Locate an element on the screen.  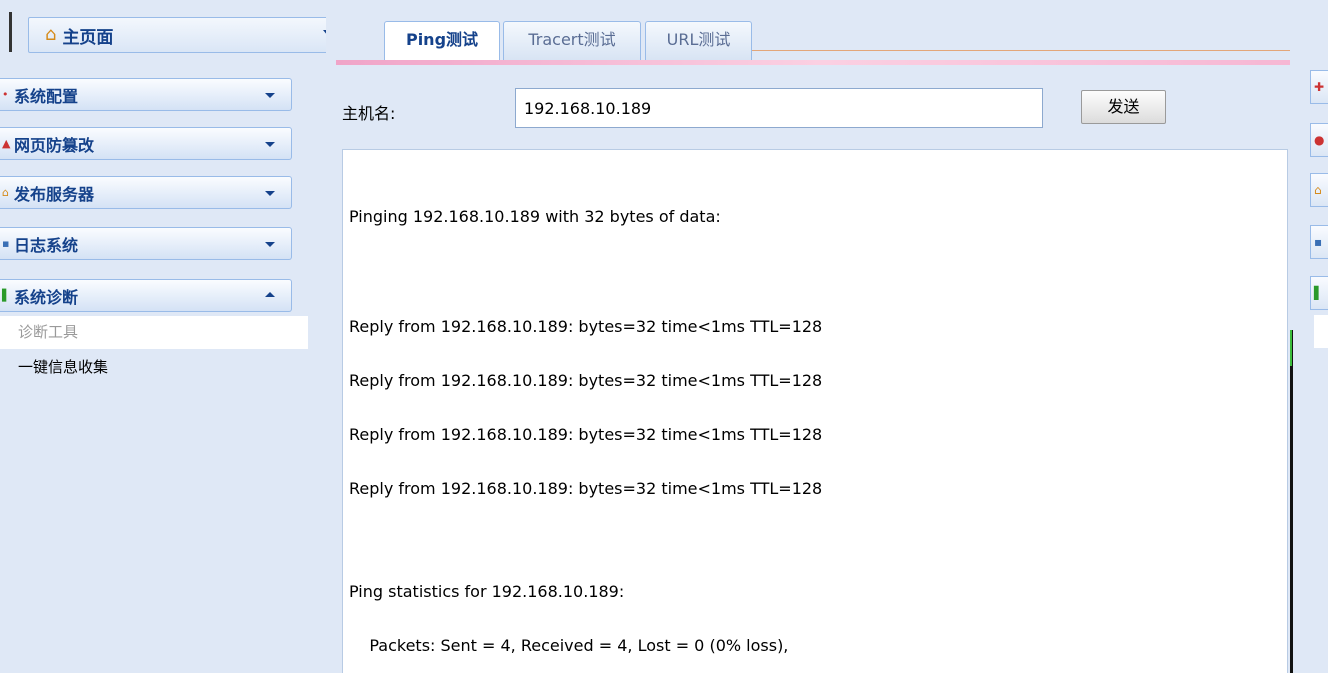
menu-group-label: 日志系统 is located at coordinates (46, 245).